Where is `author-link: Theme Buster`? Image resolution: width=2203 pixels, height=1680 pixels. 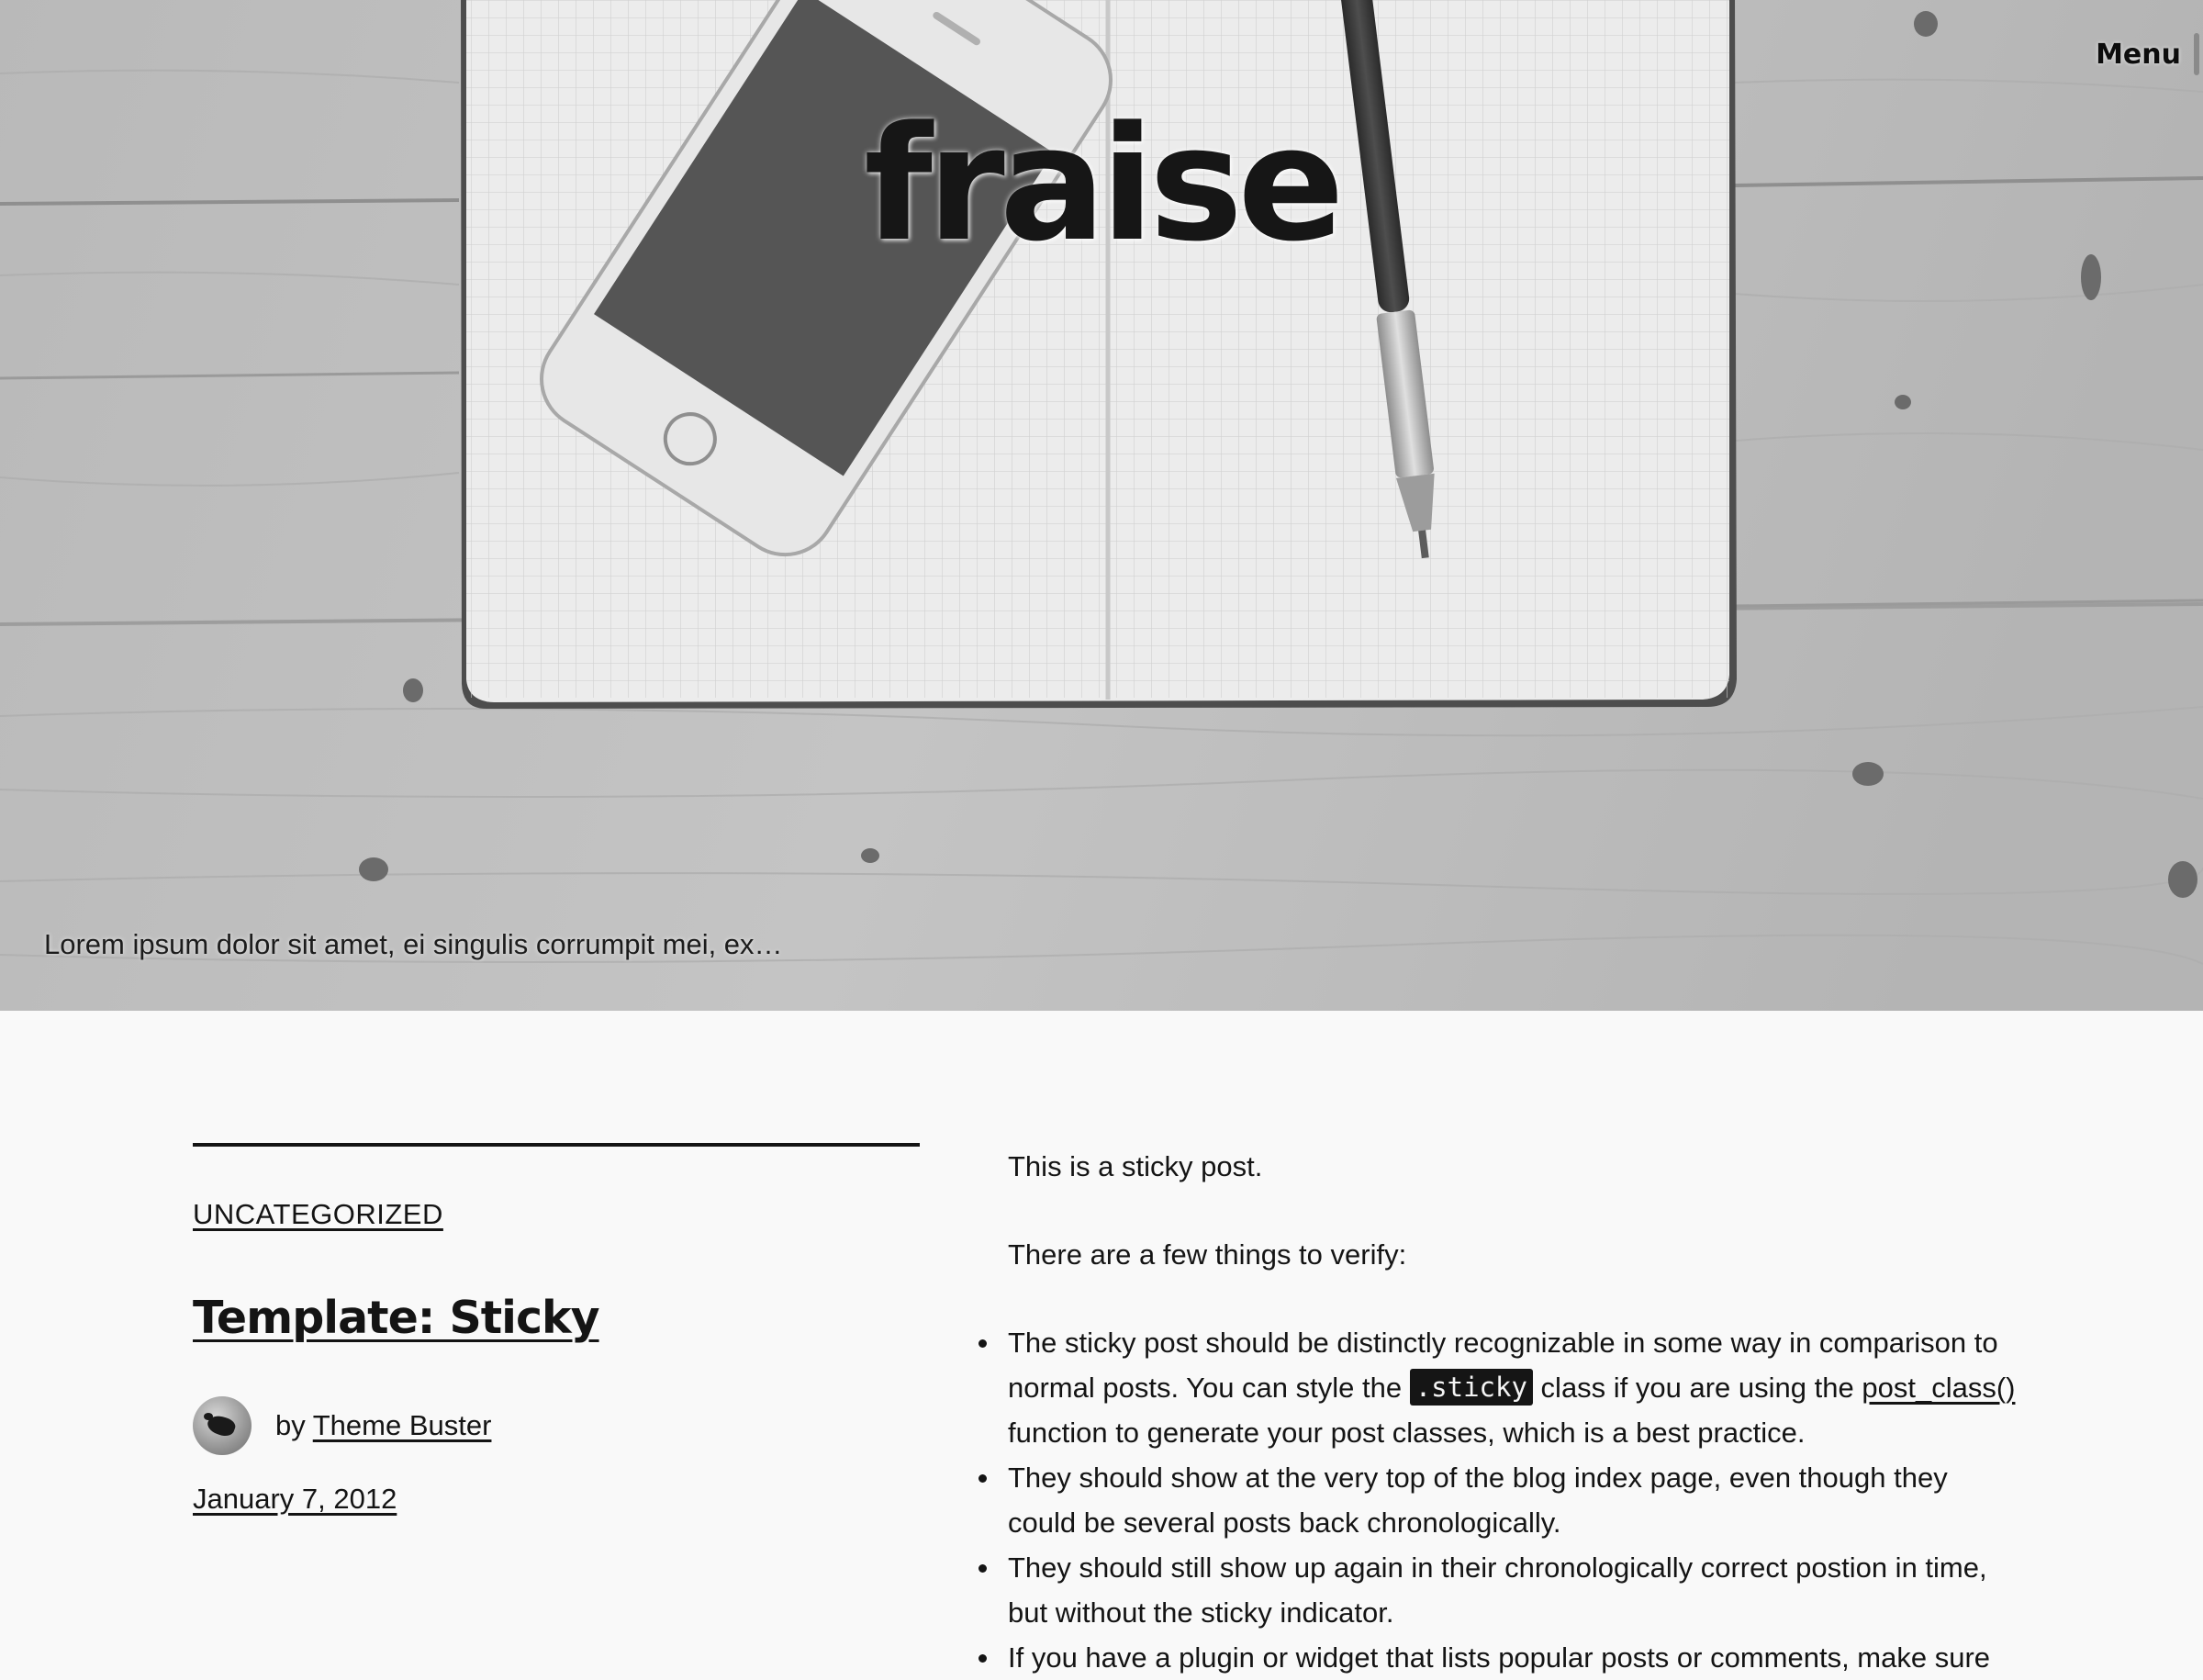 author-link: Theme Buster is located at coordinates (403, 1425).